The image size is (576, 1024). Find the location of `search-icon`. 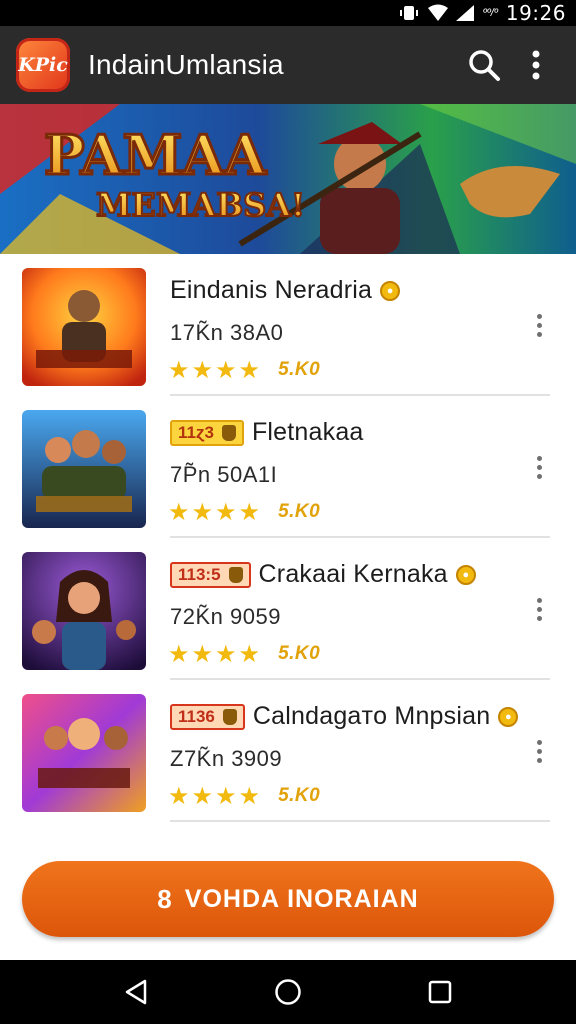

search-icon is located at coordinates (484, 65).